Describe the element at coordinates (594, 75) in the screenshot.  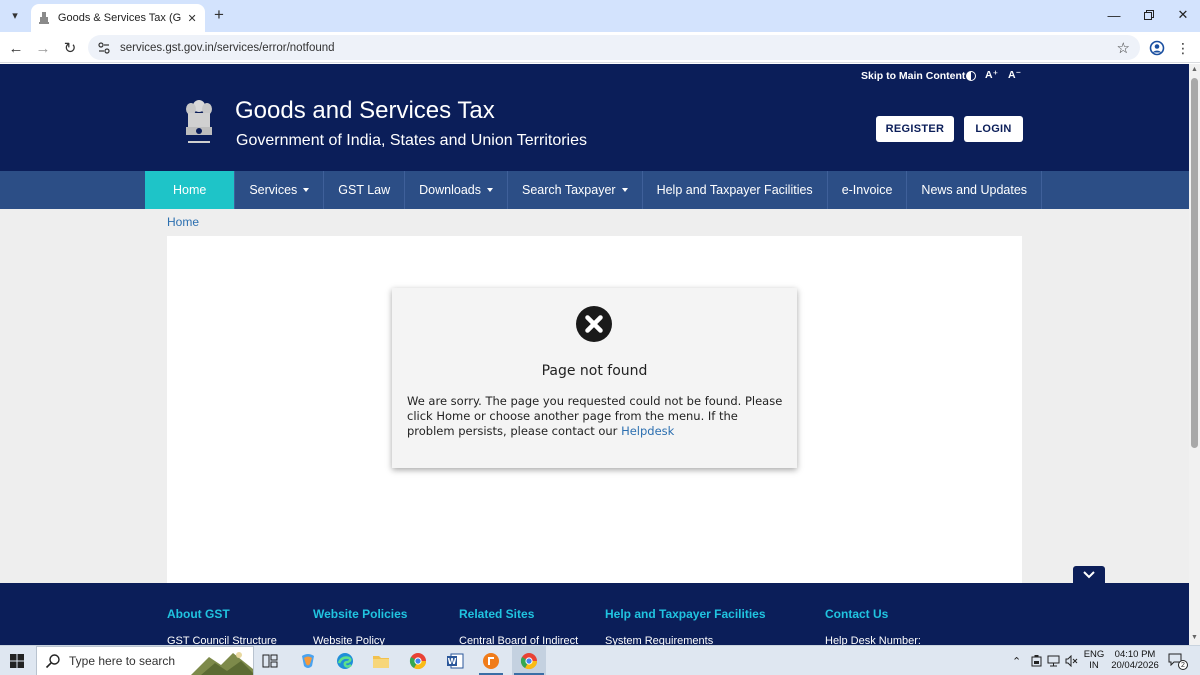
I see `accessibility-bar: Skip to Main Content A⁺ A⁻` at that location.